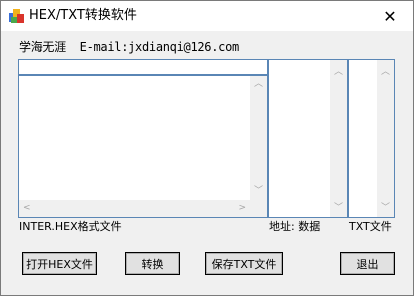 The width and height of the screenshot is (414, 296). Describe the element at coordinates (242, 208) in the screenshot. I see `scroll-right-arrow-icon: >` at that location.